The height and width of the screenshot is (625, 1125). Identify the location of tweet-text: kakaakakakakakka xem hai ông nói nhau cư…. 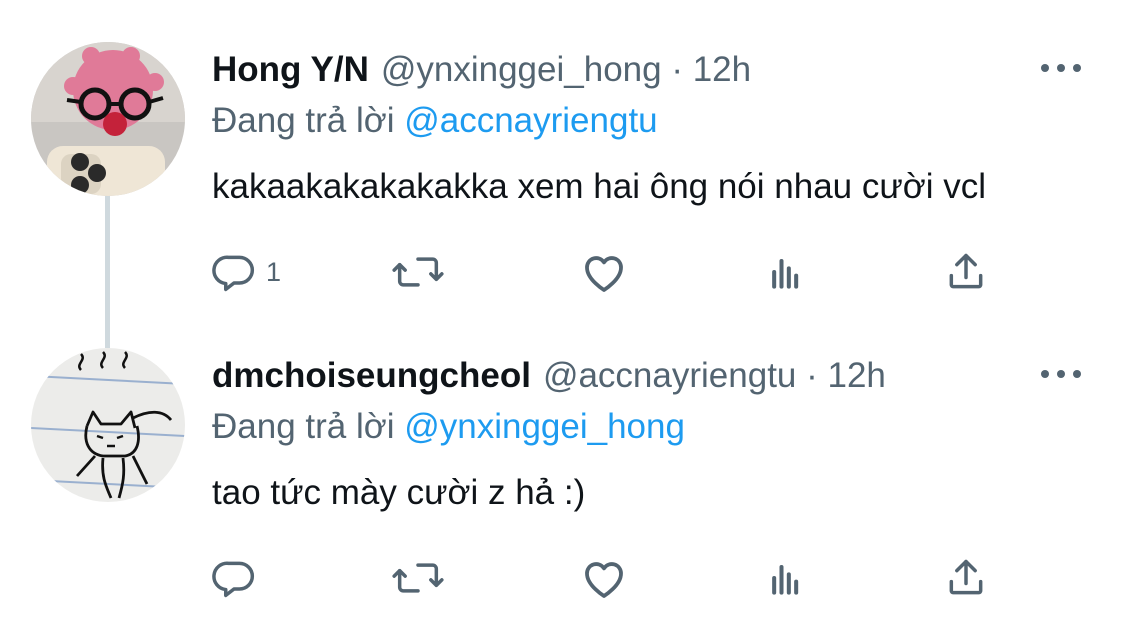
(599, 186).